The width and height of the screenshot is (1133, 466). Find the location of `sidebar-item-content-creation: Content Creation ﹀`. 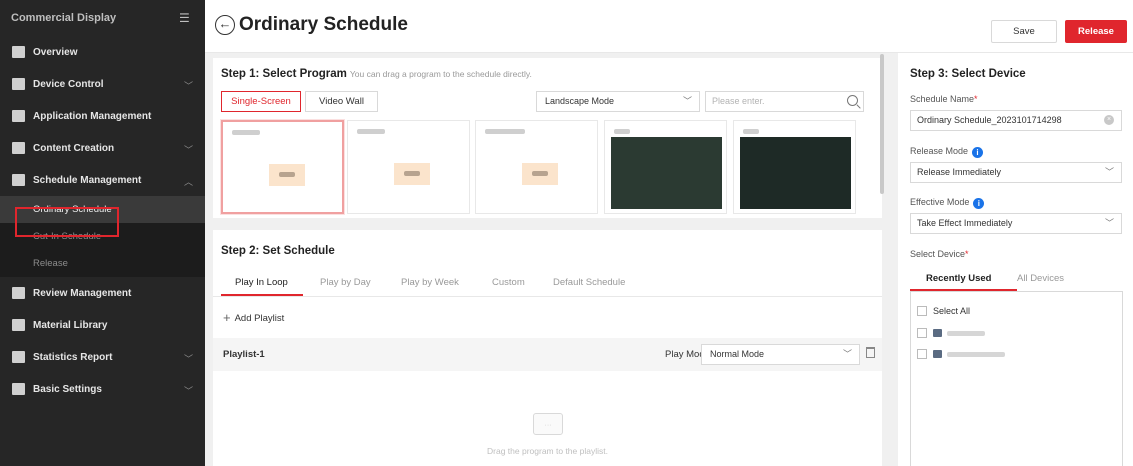

sidebar-item-content-creation: Content Creation ﹀ is located at coordinates (102, 148).